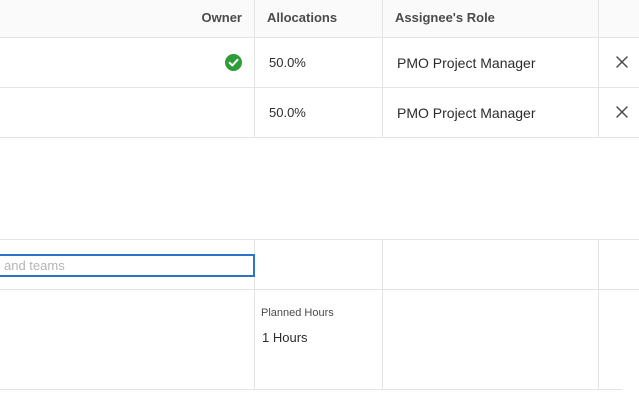 The width and height of the screenshot is (639, 415). Describe the element at coordinates (311, 389) in the screenshot. I see `table-bottom-border` at that location.